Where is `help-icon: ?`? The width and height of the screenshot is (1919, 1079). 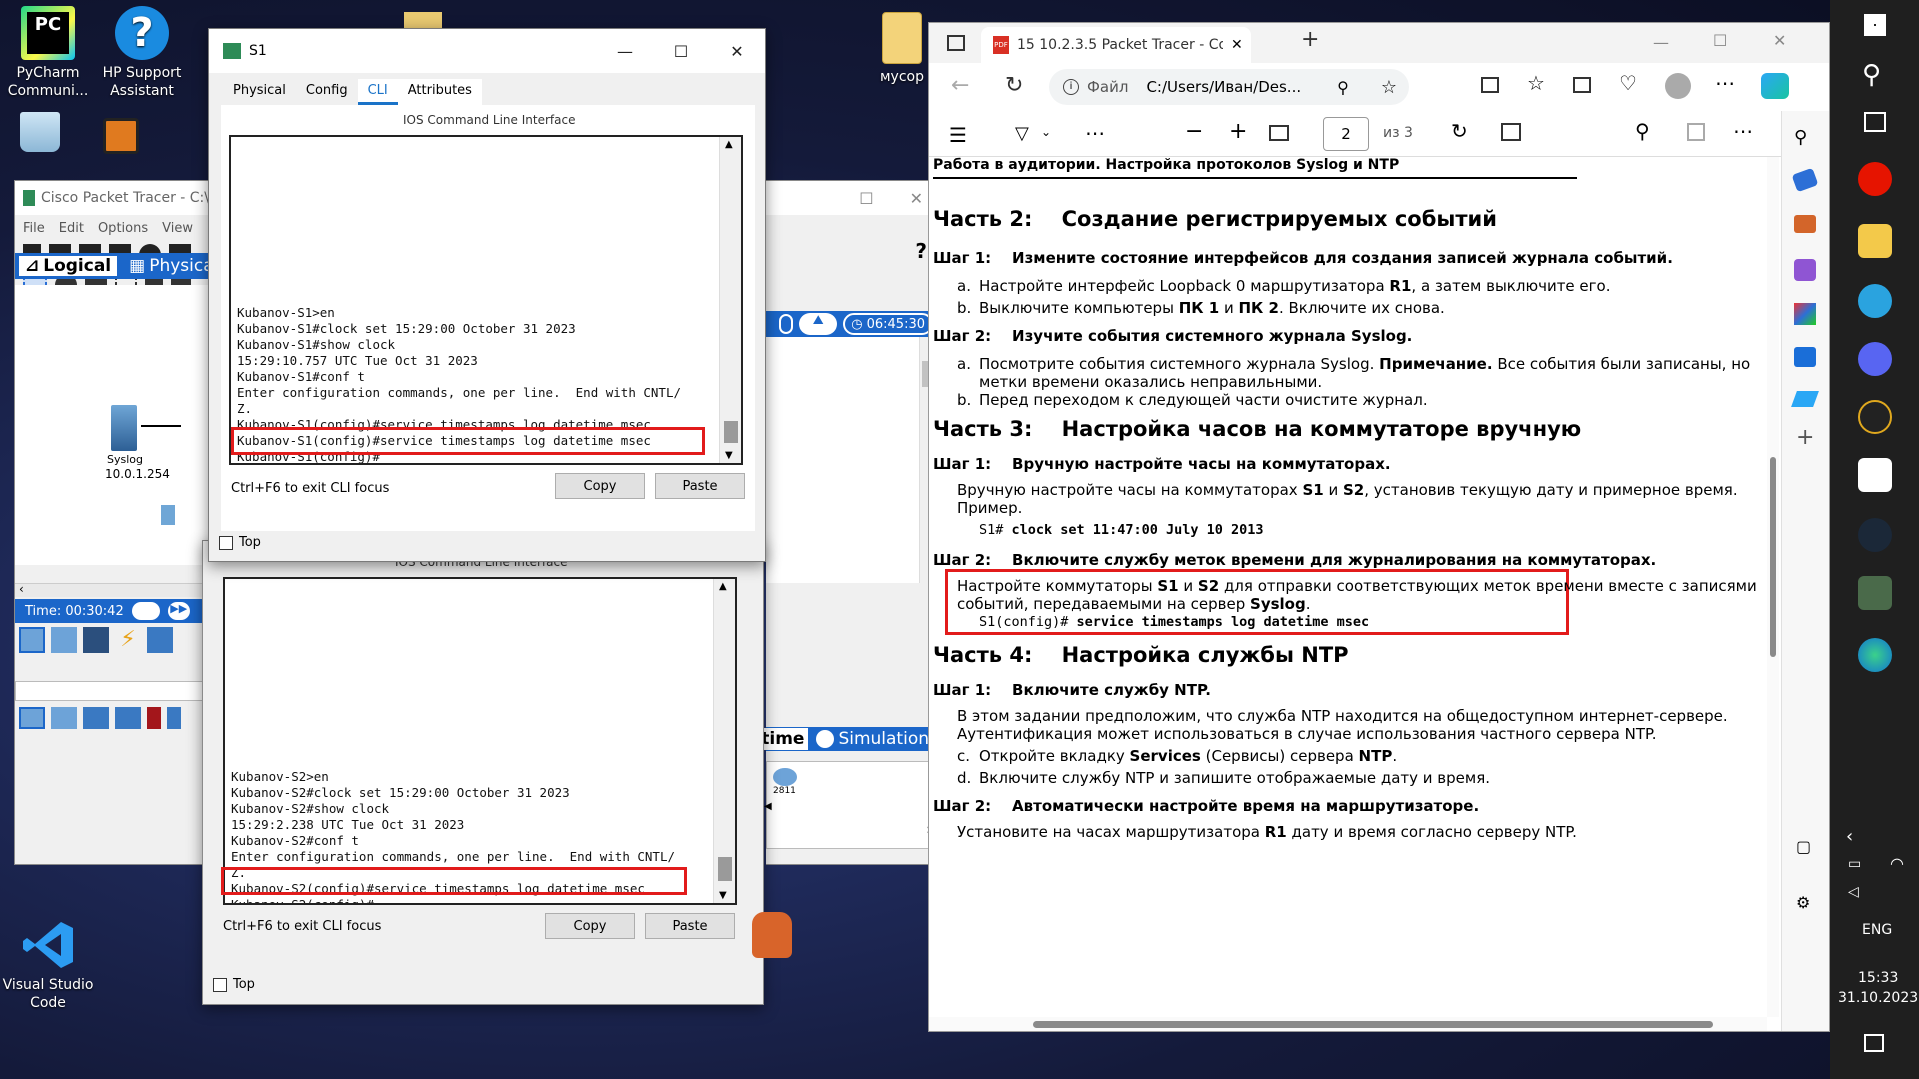 help-icon: ? is located at coordinates (921, 251).